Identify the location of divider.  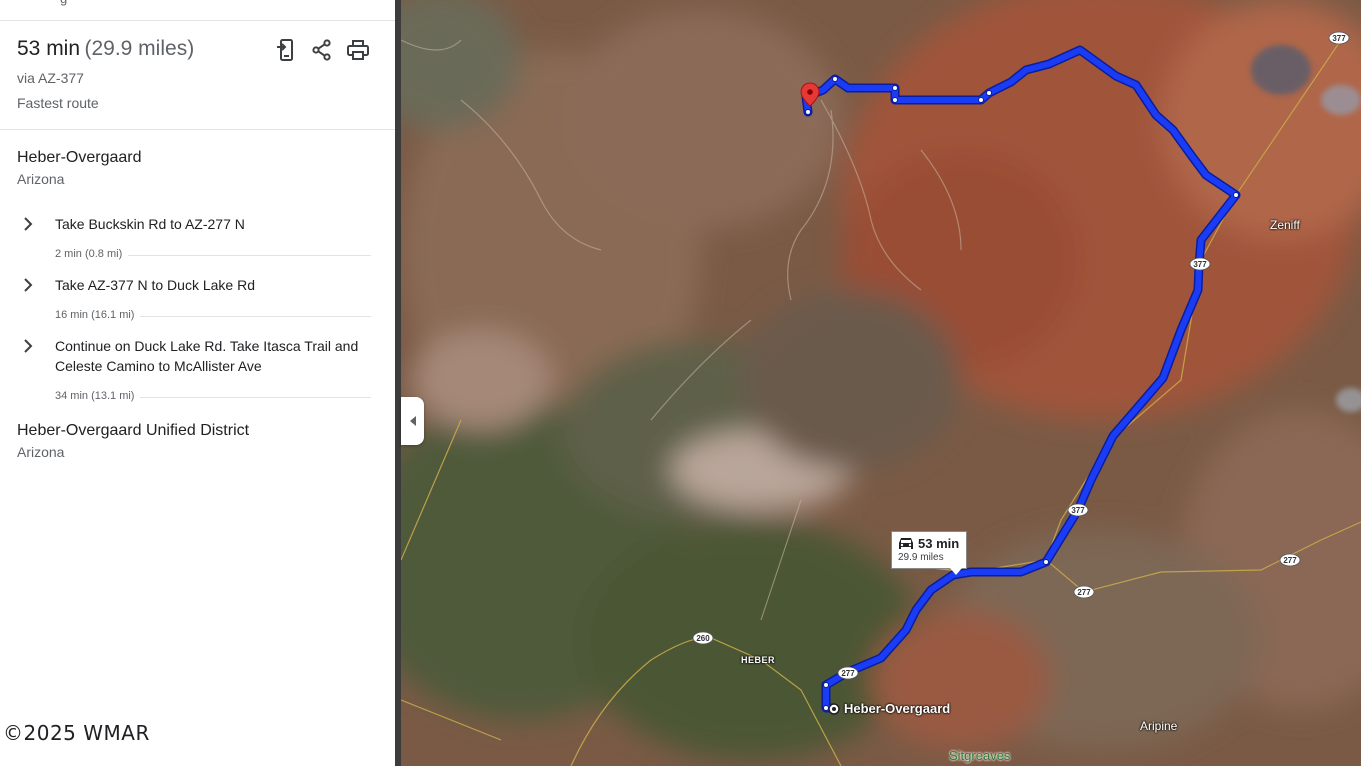
(197, 129).